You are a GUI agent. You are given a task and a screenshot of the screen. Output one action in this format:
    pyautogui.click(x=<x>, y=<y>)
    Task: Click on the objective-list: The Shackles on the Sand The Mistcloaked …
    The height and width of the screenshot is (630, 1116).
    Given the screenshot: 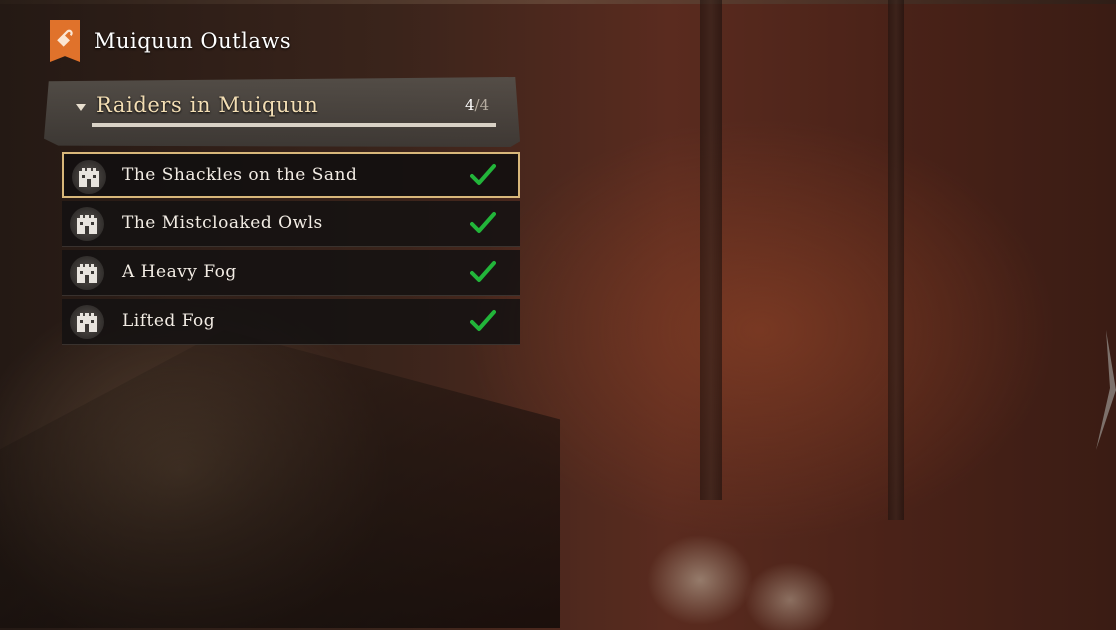 What is the action you would take?
    pyautogui.click(x=291, y=250)
    